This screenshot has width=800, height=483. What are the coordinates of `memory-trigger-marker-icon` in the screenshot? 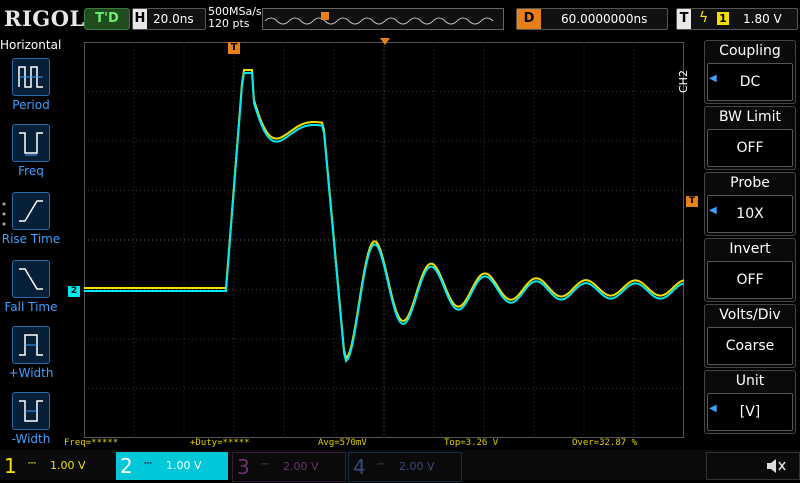 It's located at (325, 16).